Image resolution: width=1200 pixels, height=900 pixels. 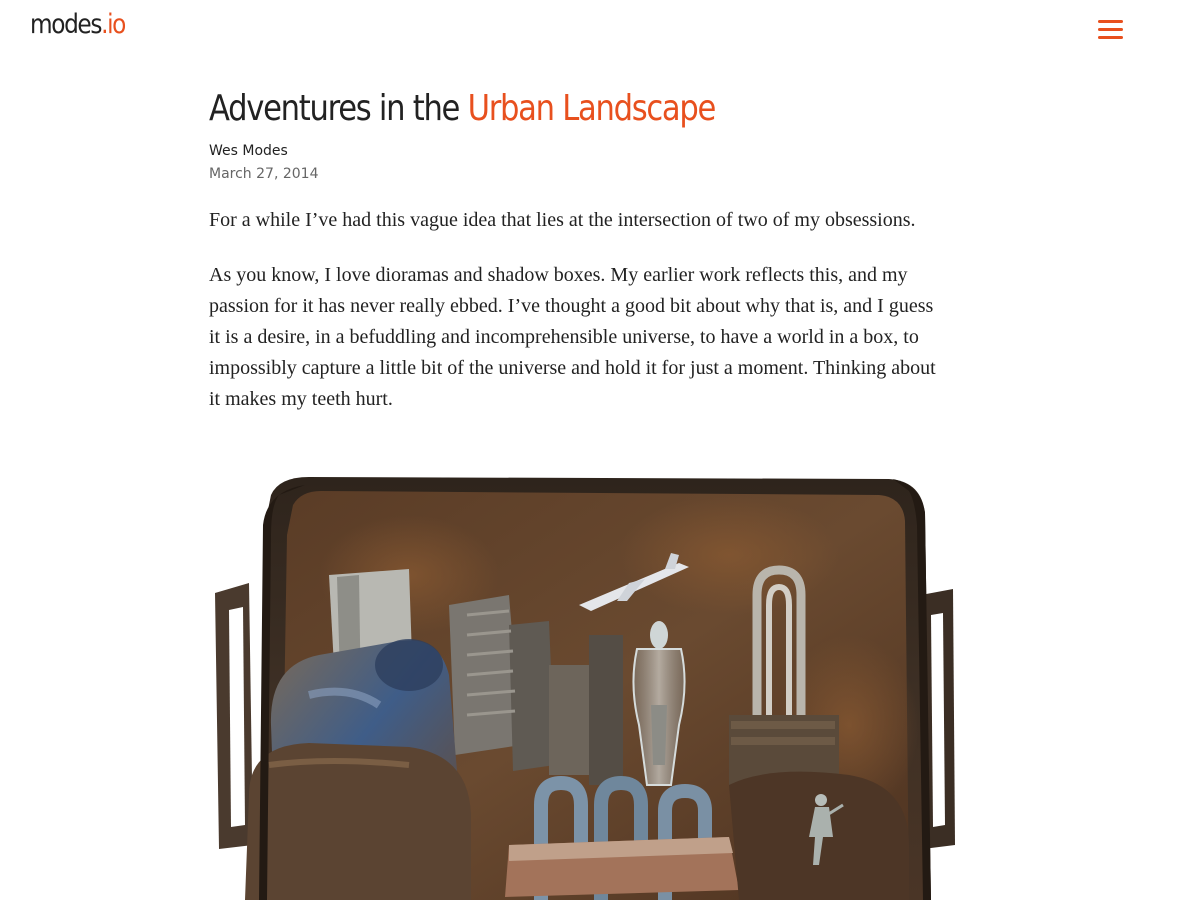 What do you see at coordinates (1111, 30) in the screenshot?
I see `hamburger-menu-icon` at bounding box center [1111, 30].